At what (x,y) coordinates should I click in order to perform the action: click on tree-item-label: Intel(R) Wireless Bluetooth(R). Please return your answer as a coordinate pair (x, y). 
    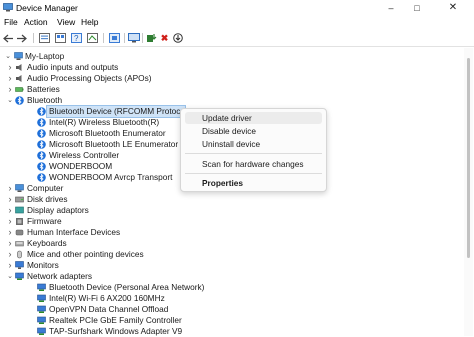
    Looking at the image, I should click on (104, 122).